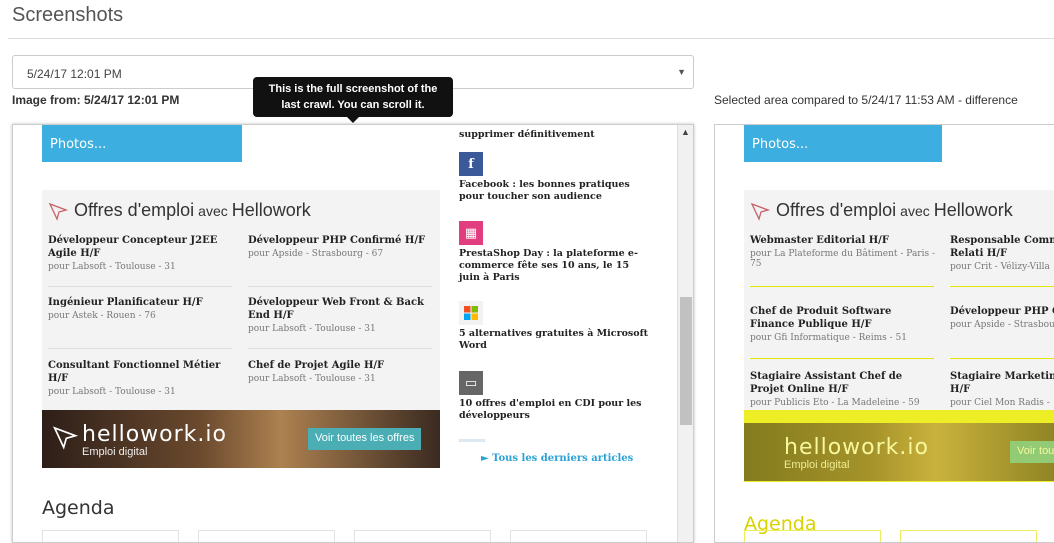  I want to click on job-company: pour Crit - Vélizy-Villa, so click(1000, 267).